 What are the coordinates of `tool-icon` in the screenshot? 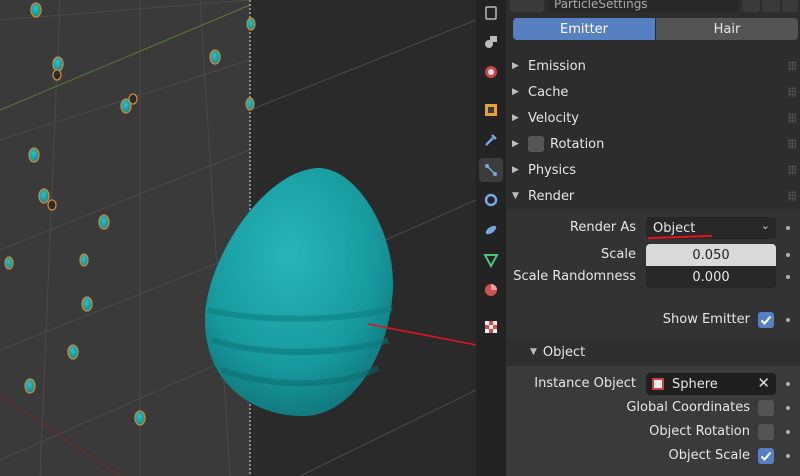 It's located at (491, 13).